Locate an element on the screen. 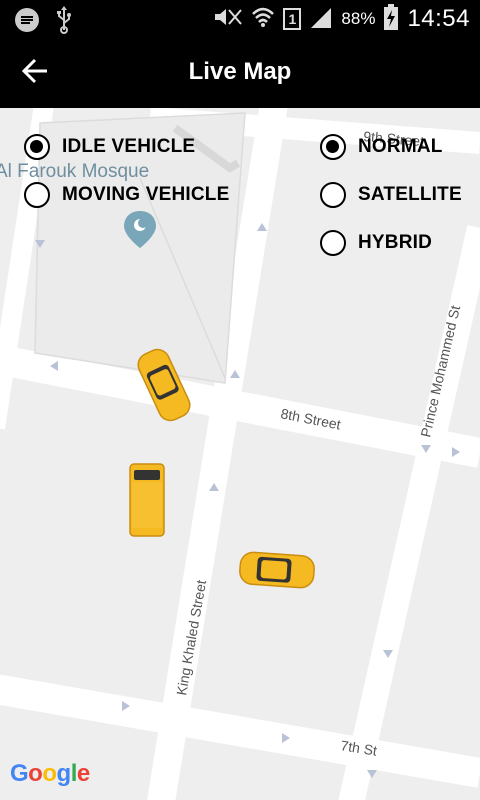 Image resolution: width=480 pixels, height=800 pixels. mute-icon is located at coordinates (228, 19).